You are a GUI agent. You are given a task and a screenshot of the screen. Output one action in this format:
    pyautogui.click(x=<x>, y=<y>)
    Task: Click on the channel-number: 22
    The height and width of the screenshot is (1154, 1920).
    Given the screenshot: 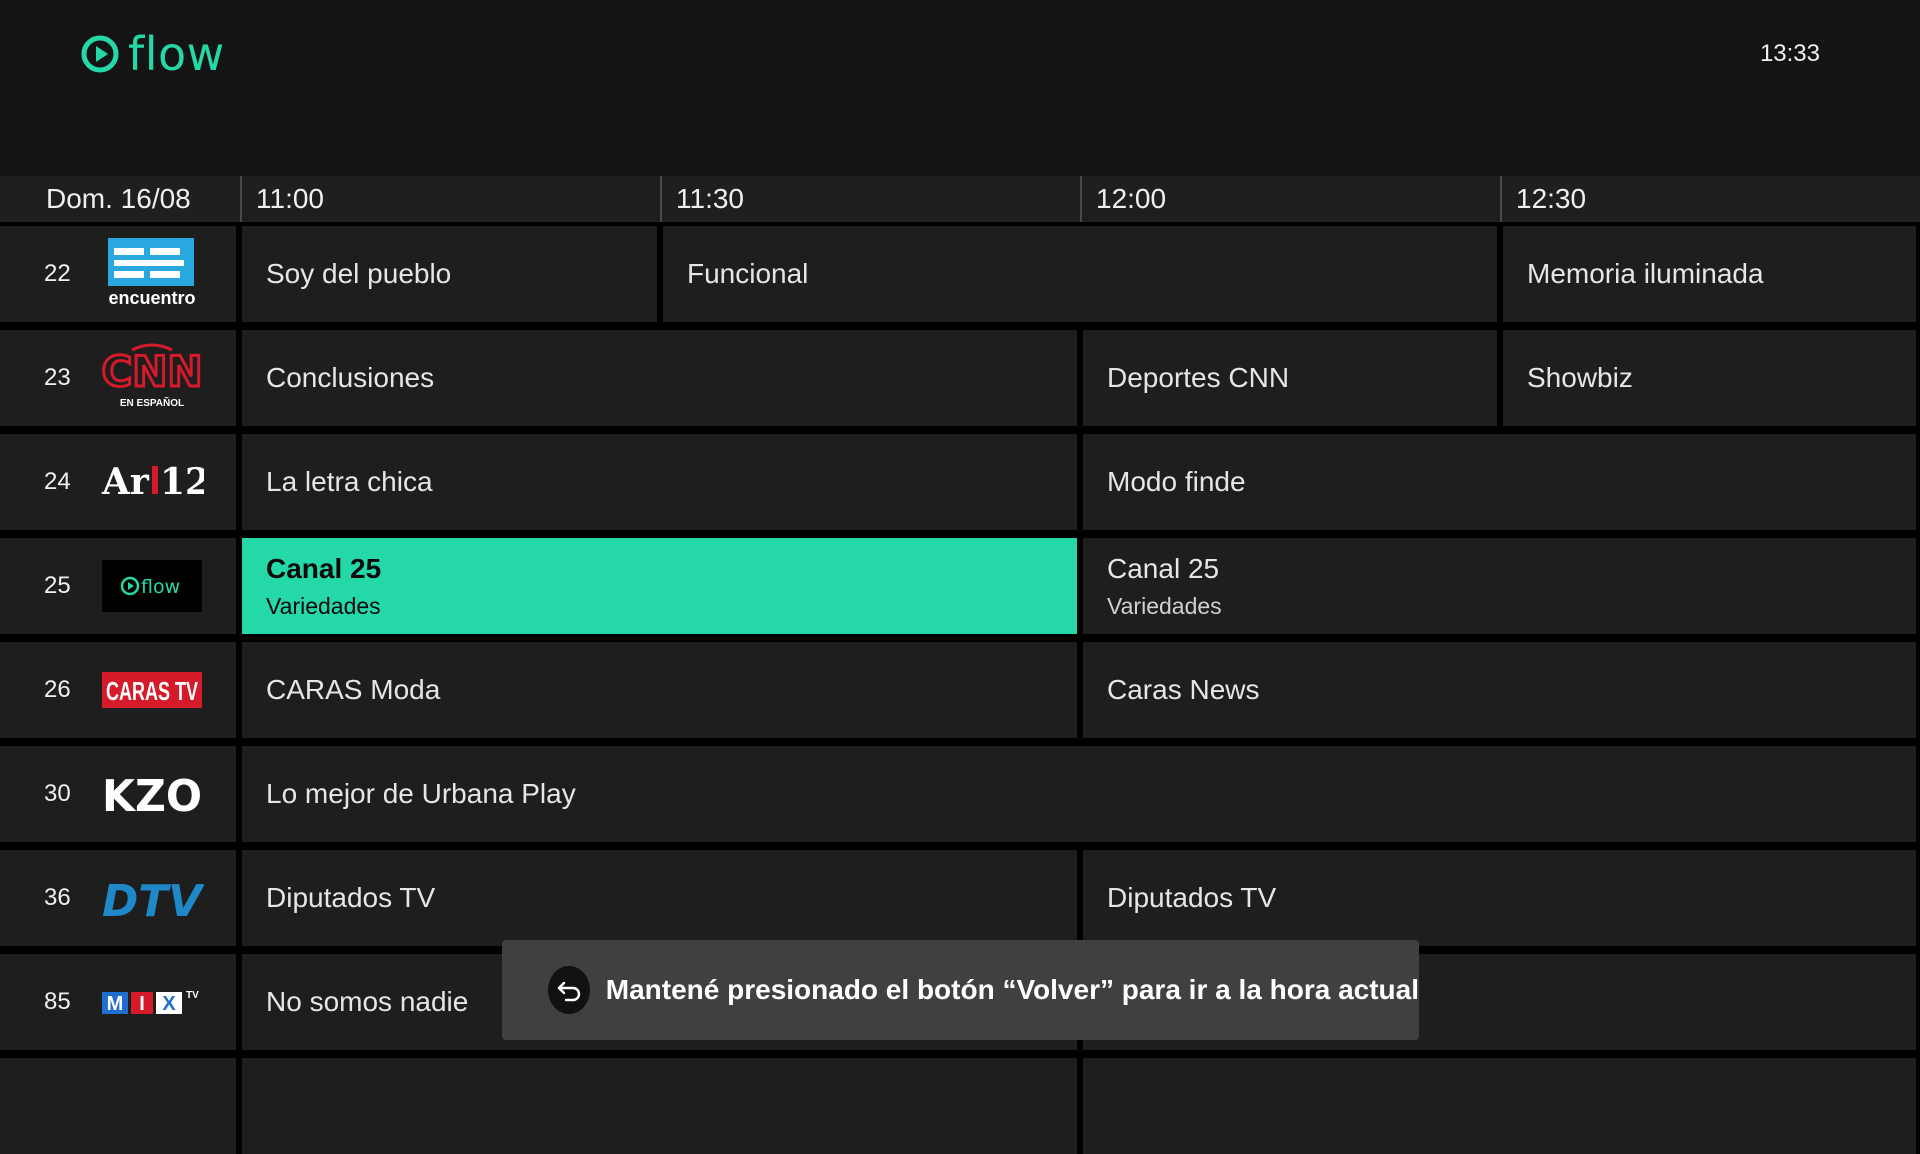 What is the action you would take?
    pyautogui.click(x=57, y=273)
    